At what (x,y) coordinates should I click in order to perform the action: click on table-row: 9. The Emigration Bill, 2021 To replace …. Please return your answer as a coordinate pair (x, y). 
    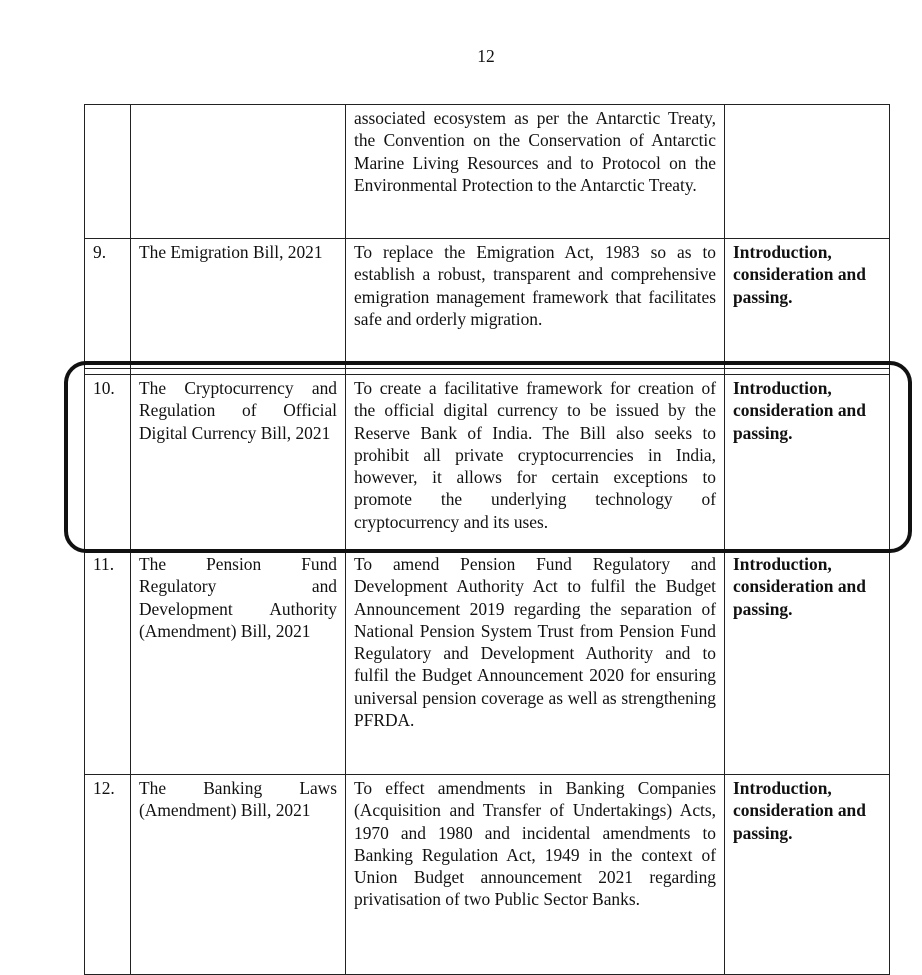
    Looking at the image, I should click on (487, 303).